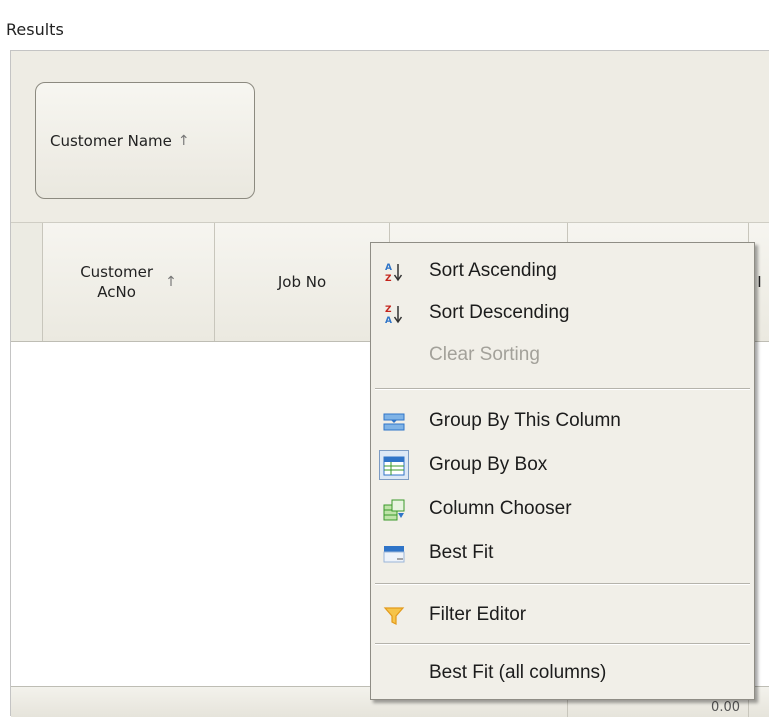 This screenshot has height=717, width=769. What do you see at coordinates (562, 553) in the screenshot?
I see `menu-item-best-fit: Best Fit` at bounding box center [562, 553].